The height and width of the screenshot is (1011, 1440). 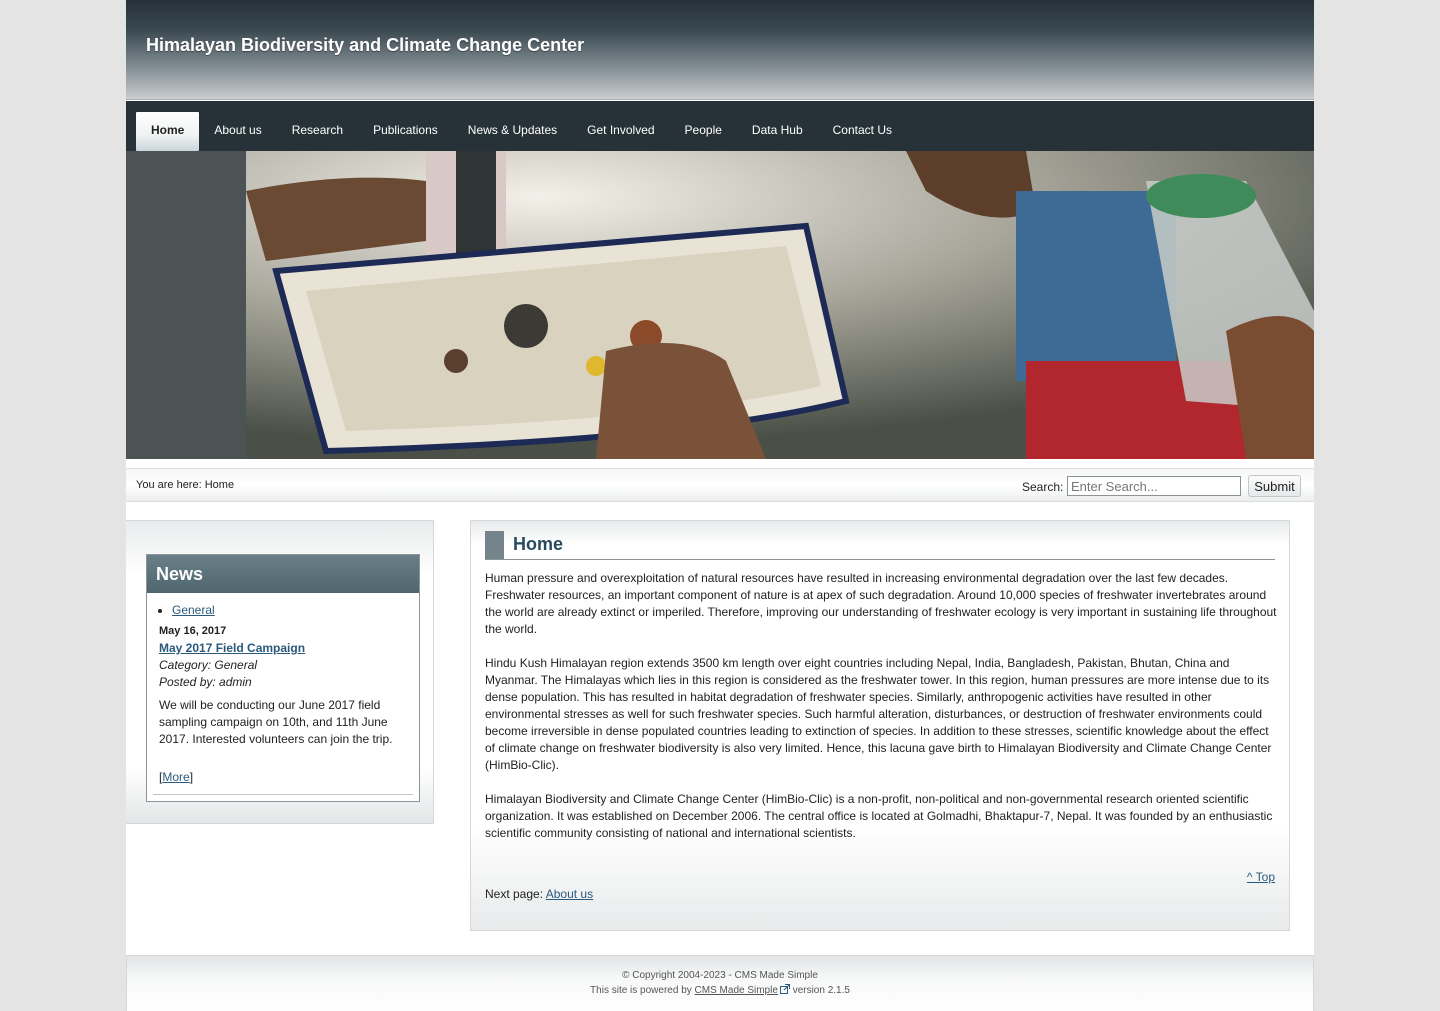 I want to click on next-page-label: Next page:, so click(x=514, y=894).